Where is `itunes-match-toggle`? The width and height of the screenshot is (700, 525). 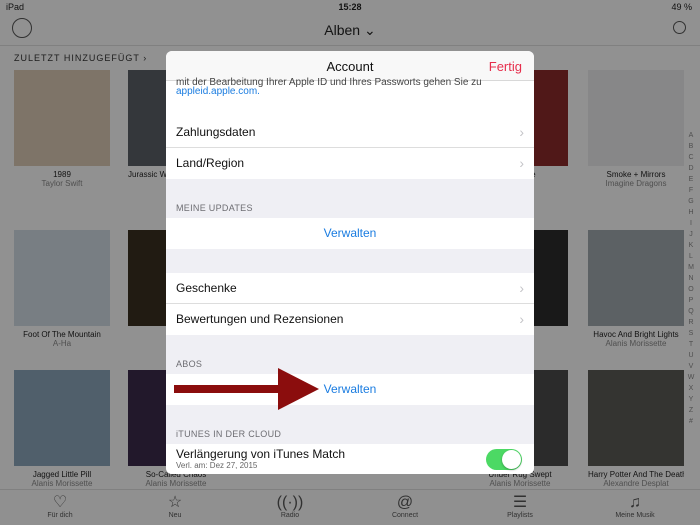
itunes-match-toggle is located at coordinates (504, 459).